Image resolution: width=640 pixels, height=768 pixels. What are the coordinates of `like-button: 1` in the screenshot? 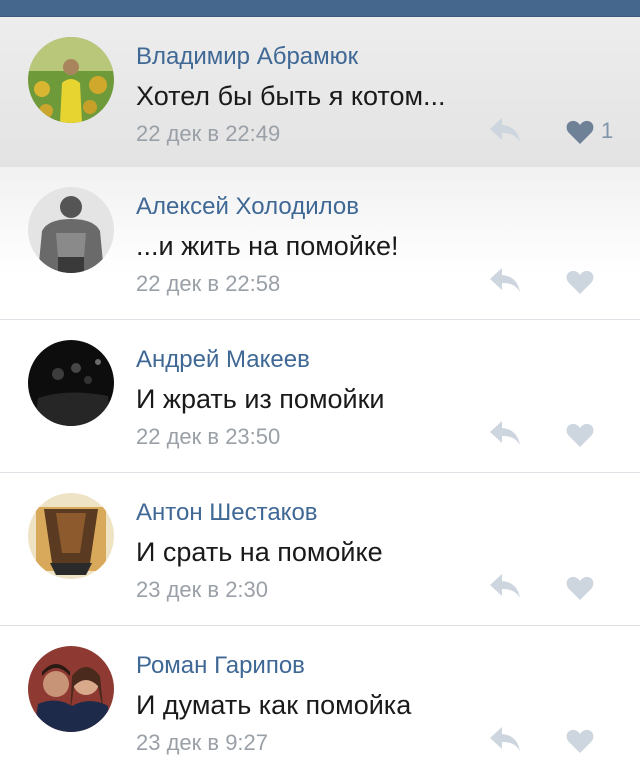 It's located at (589, 131).